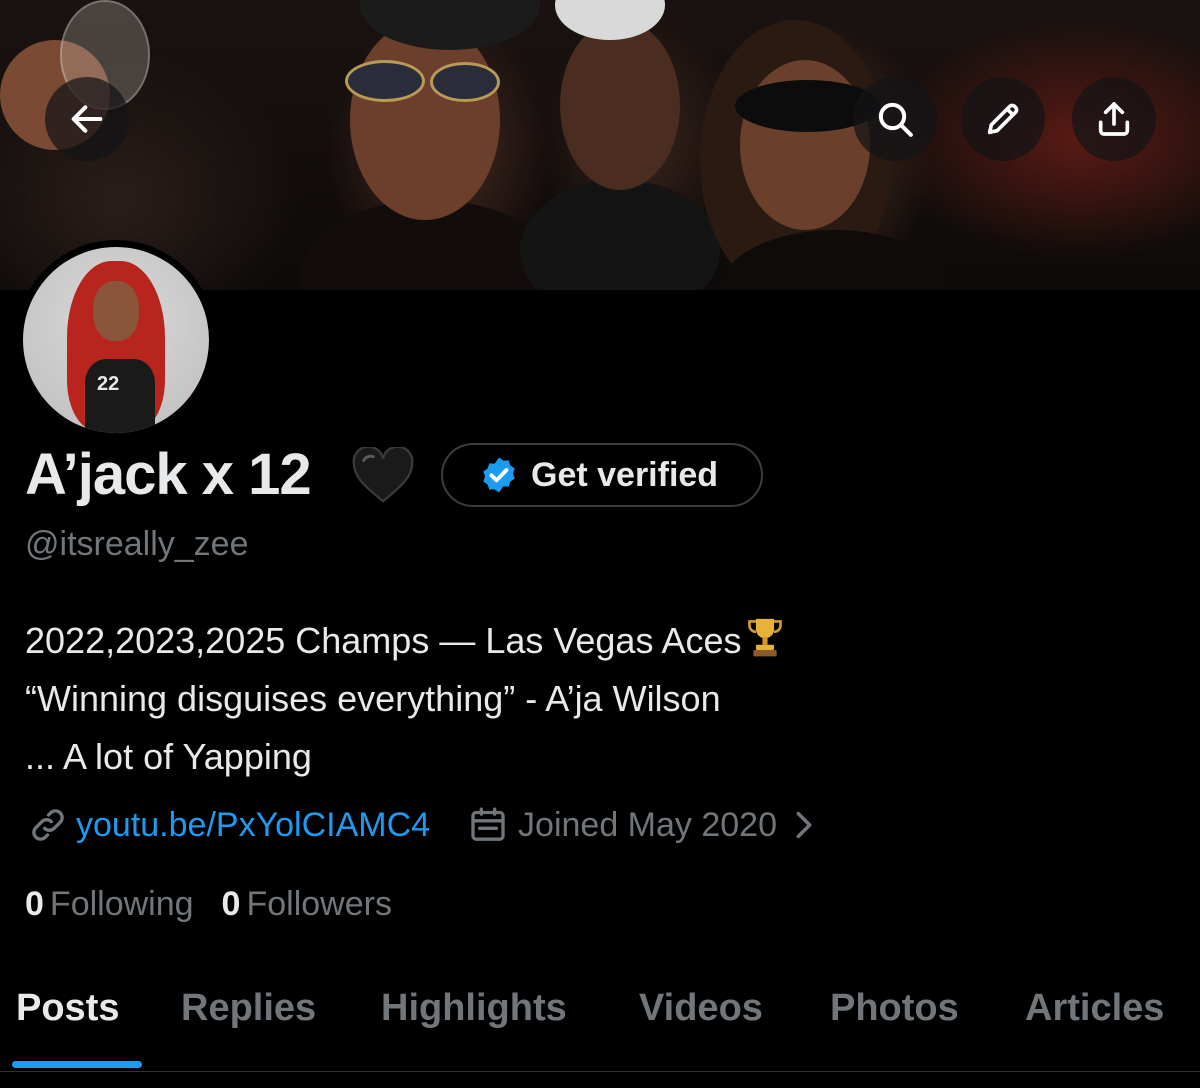  I want to click on following-count: 0, so click(34, 904).